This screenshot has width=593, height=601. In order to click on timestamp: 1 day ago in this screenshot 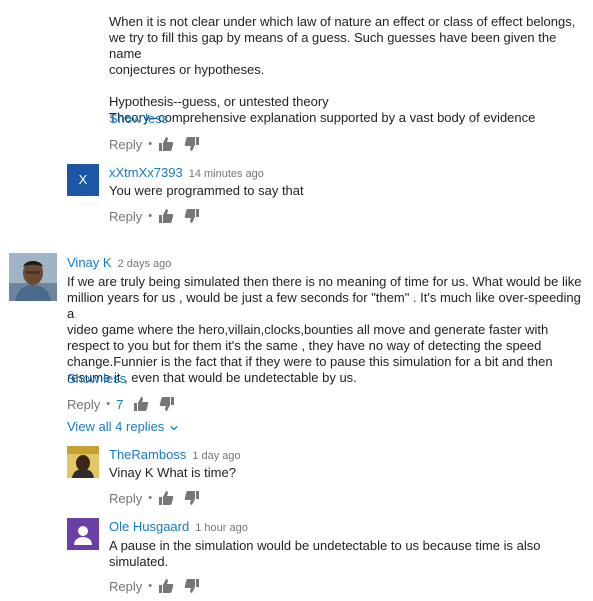, I will do `click(216, 456)`.